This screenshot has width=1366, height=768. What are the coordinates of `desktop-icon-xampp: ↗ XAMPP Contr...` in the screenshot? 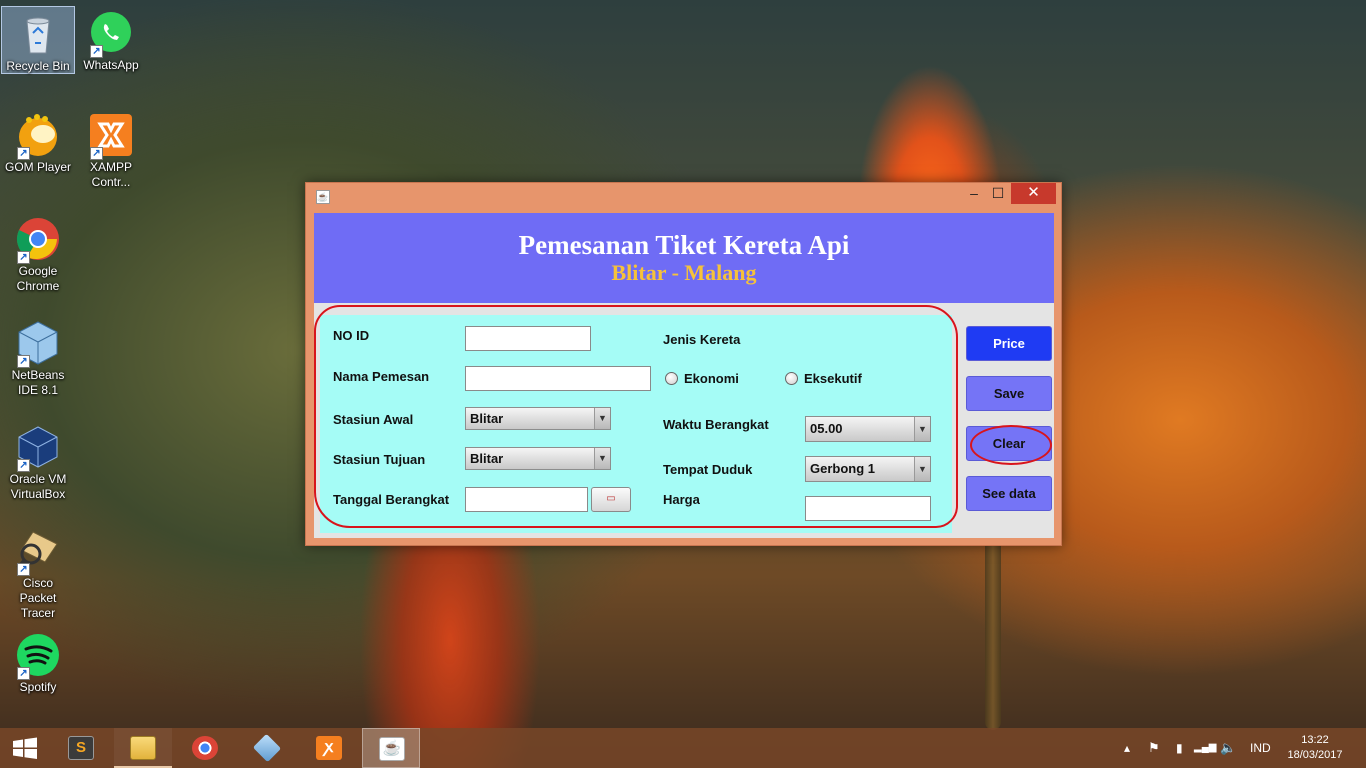 It's located at (111, 149).